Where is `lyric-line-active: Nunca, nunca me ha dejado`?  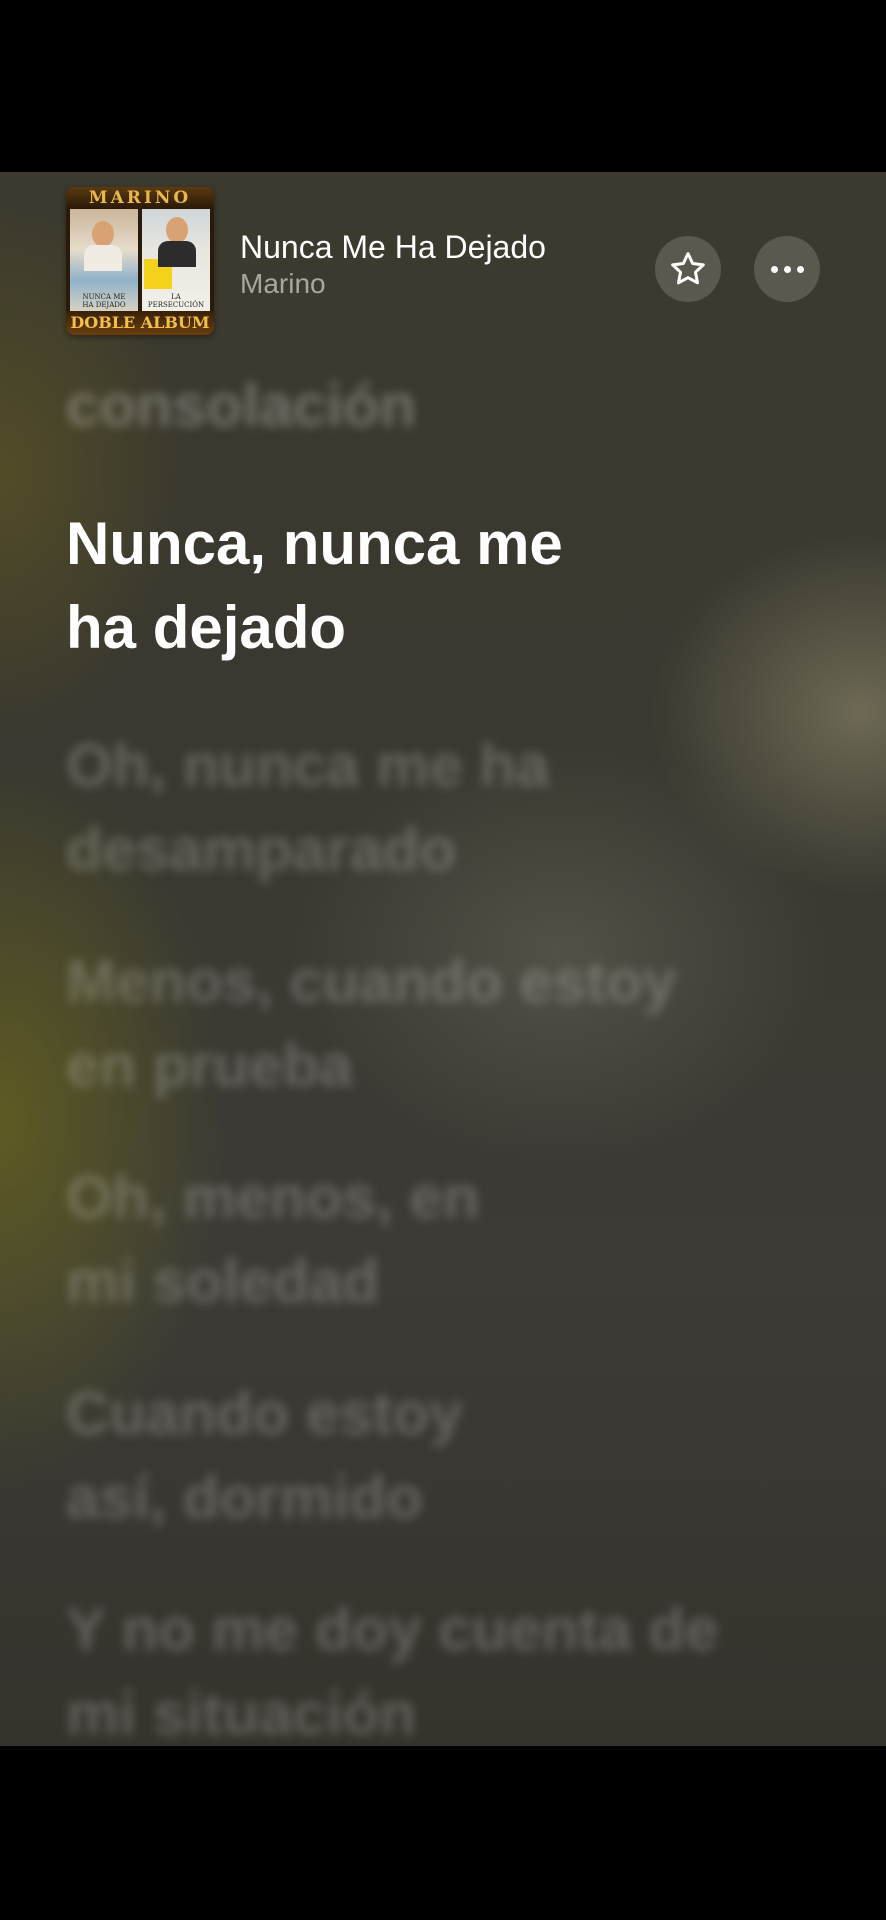 lyric-line-active: Nunca, nunca me ha dejado is located at coordinates (456, 586).